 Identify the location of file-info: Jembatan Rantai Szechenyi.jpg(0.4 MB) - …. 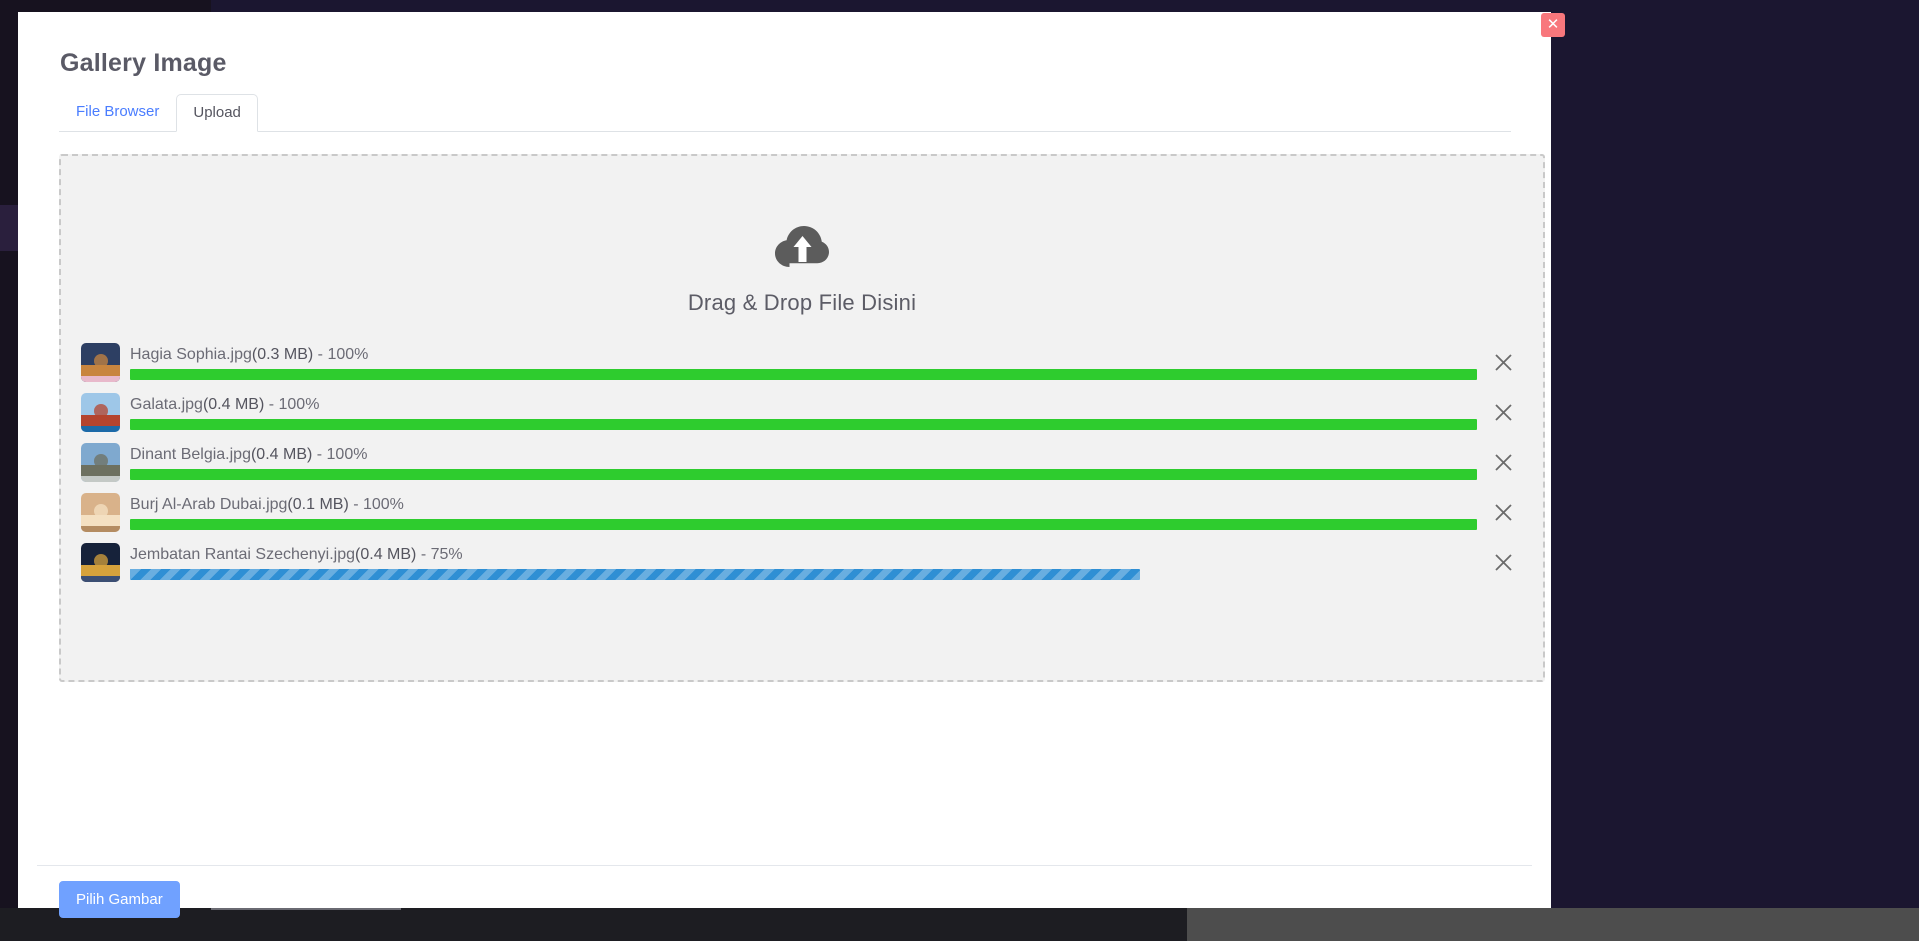
(803, 562).